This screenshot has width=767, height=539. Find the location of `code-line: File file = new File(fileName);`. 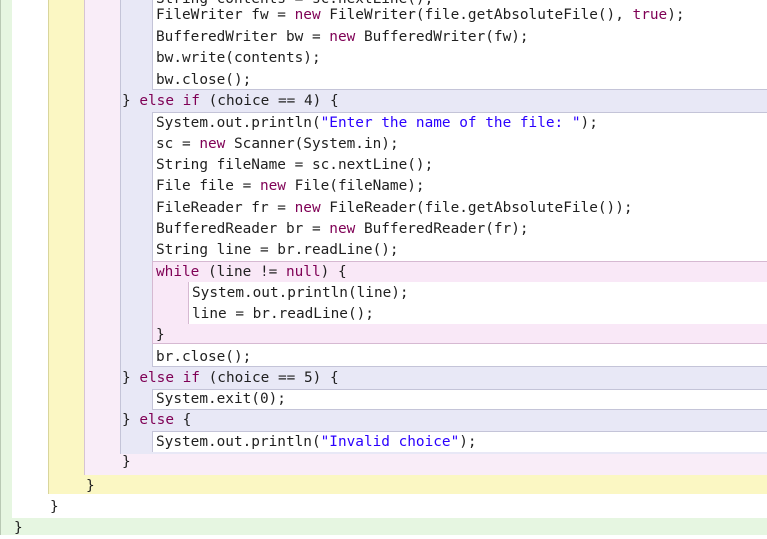

code-line: File file = new File(fileName); is located at coordinates (290, 186).